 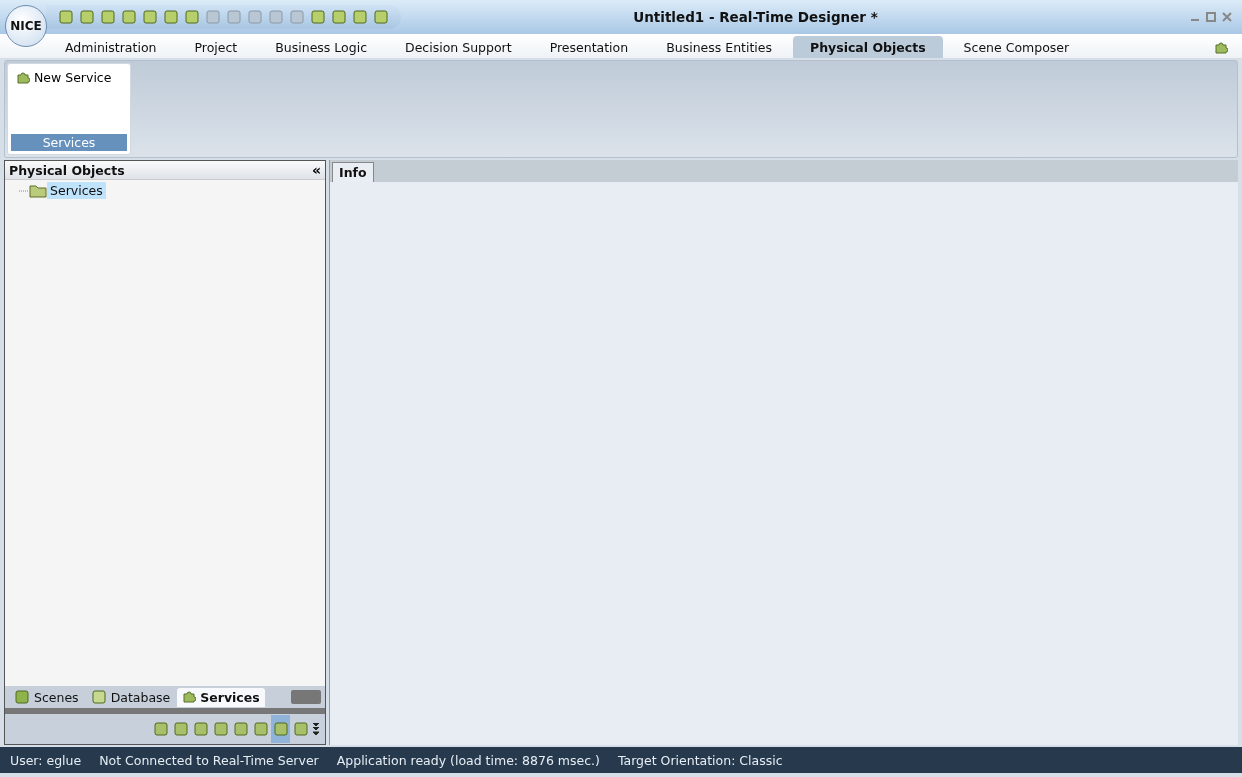 I want to click on menu-tab: Business Entities, so click(x=719, y=47).